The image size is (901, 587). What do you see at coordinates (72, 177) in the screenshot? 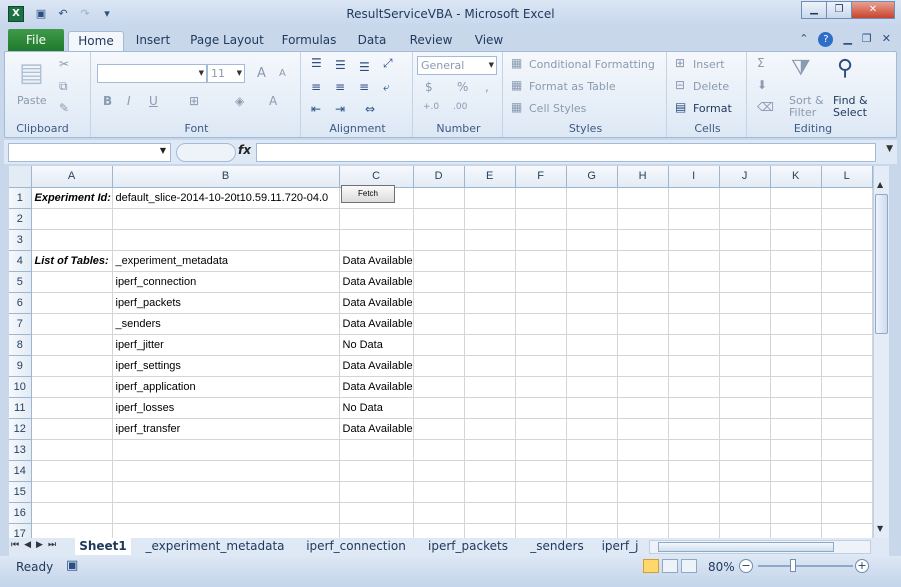
I see `column-header-a: A` at bounding box center [72, 177].